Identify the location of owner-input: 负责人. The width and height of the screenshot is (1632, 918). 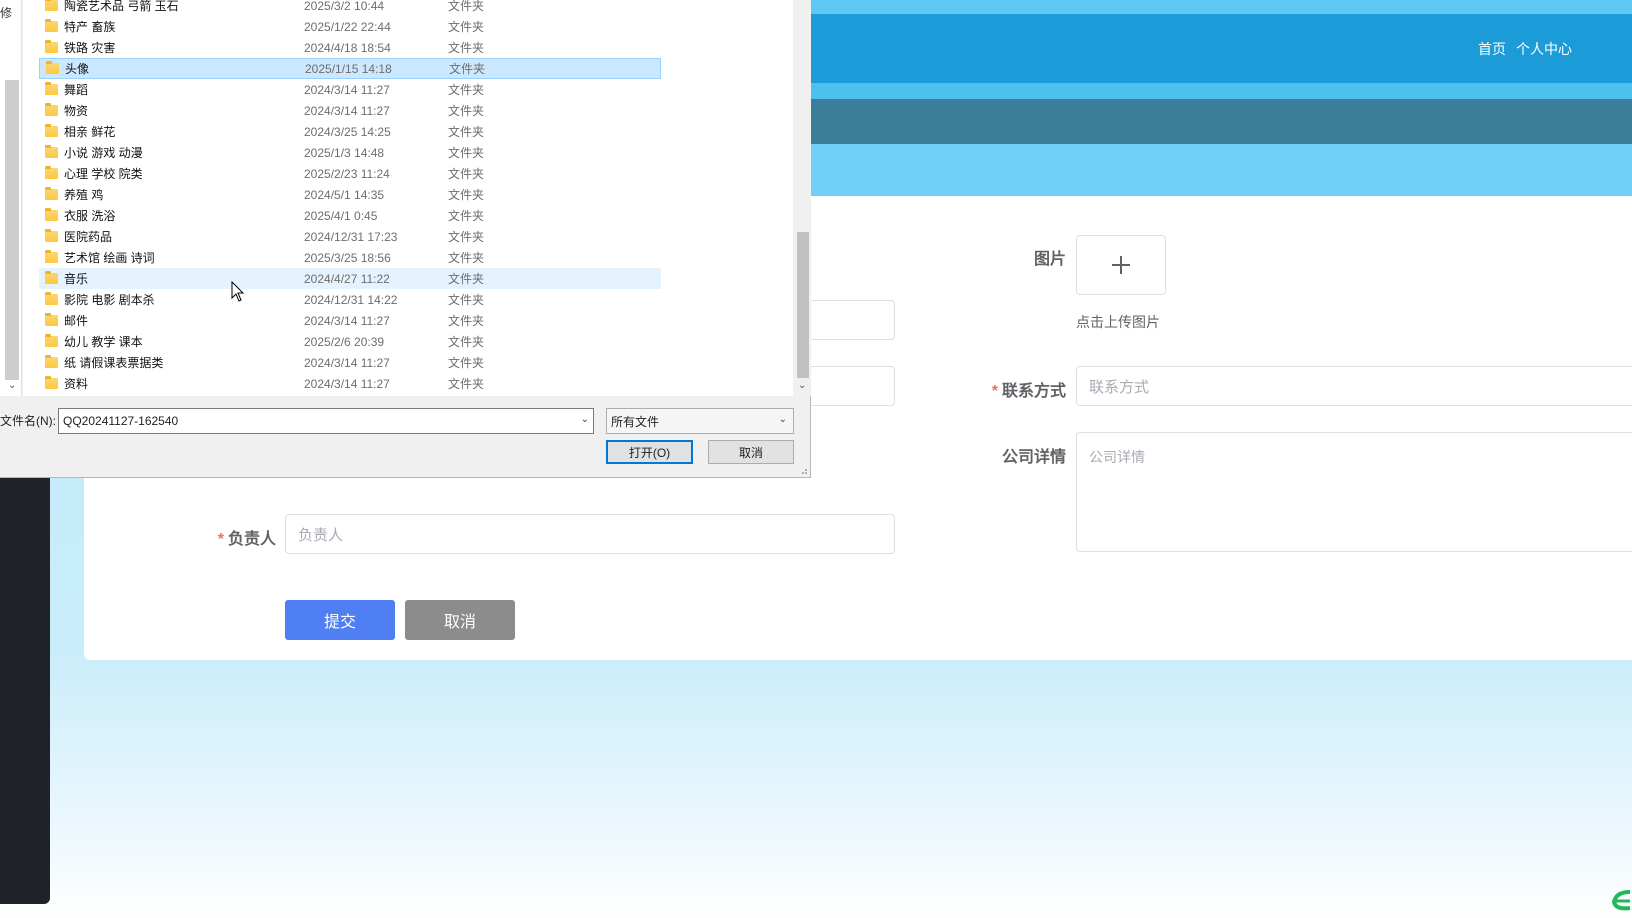
(590, 534).